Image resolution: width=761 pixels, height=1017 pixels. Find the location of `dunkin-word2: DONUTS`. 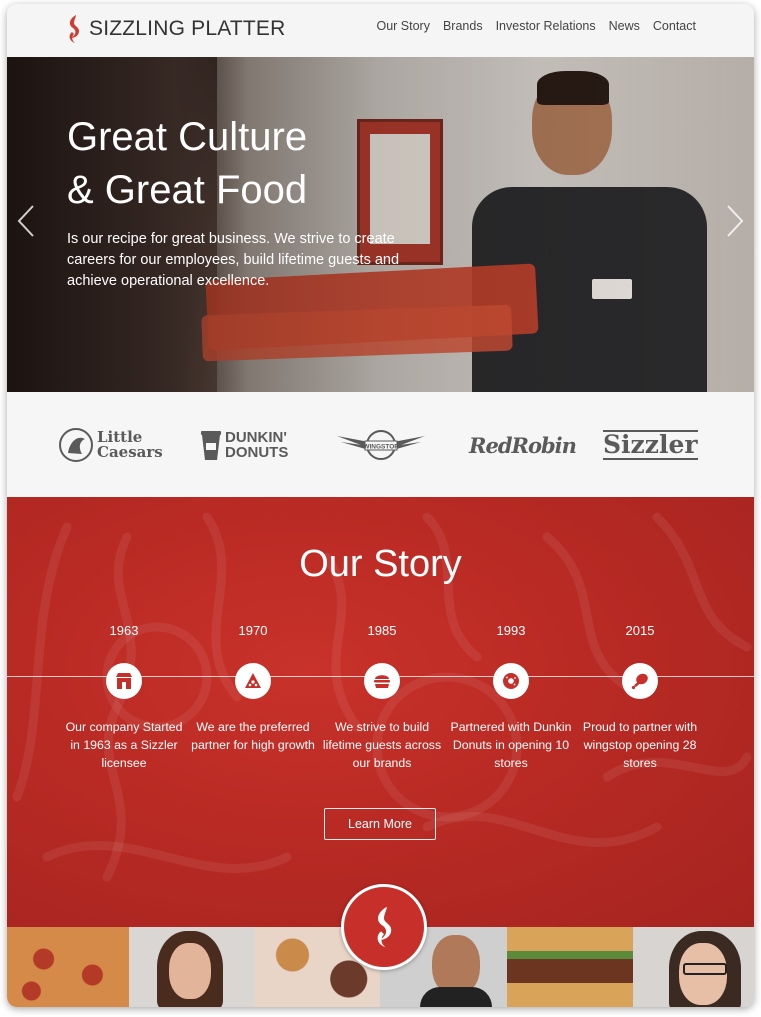

dunkin-word2: DONUTS is located at coordinates (257, 452).